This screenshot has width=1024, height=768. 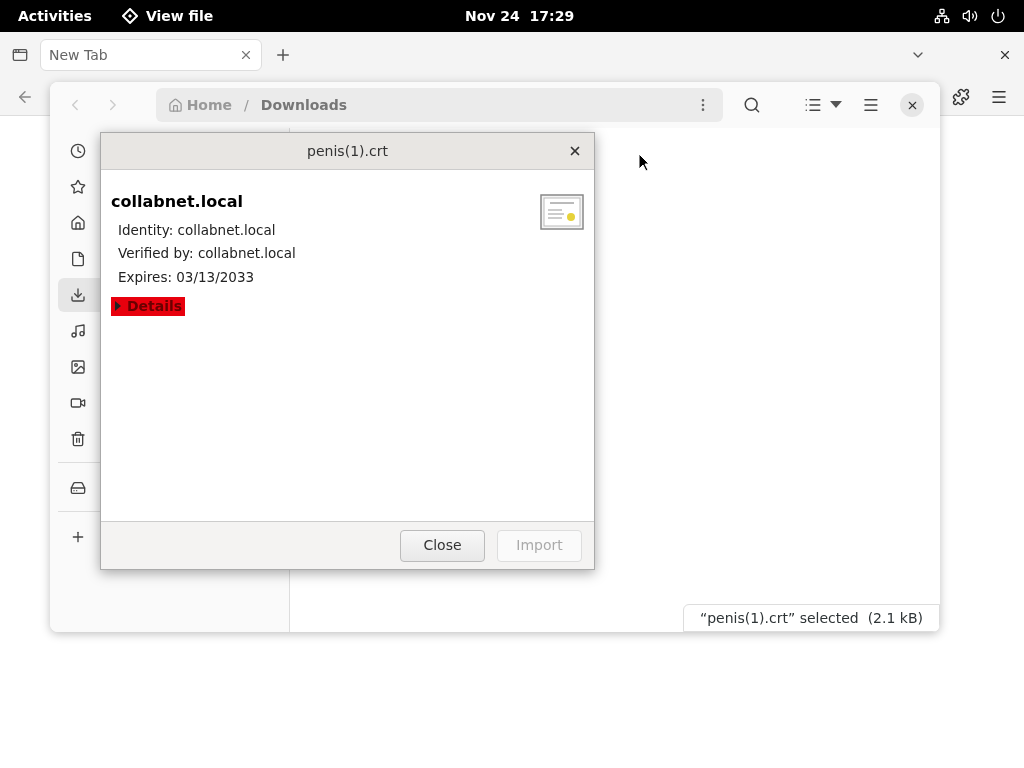 I want to click on certificate-detail: Expires: 03/13/2033, so click(x=187, y=277).